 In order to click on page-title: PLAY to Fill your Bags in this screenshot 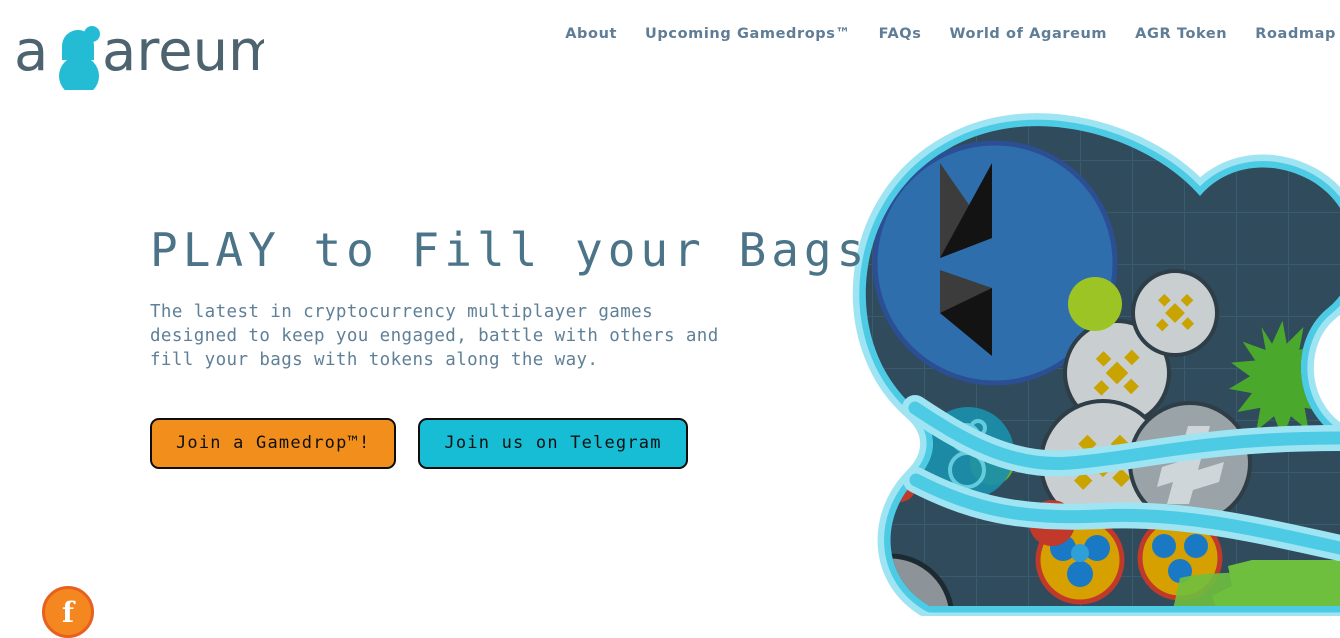, I will do `click(510, 250)`.